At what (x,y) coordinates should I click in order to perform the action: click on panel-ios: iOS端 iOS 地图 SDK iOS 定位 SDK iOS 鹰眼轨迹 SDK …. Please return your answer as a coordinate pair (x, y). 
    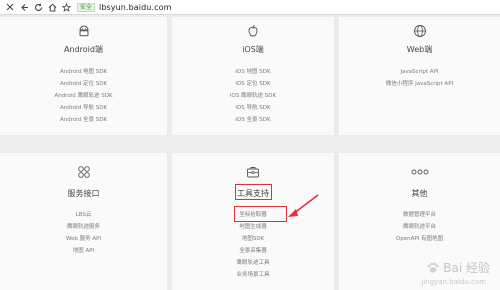
    Looking at the image, I should click on (253, 76).